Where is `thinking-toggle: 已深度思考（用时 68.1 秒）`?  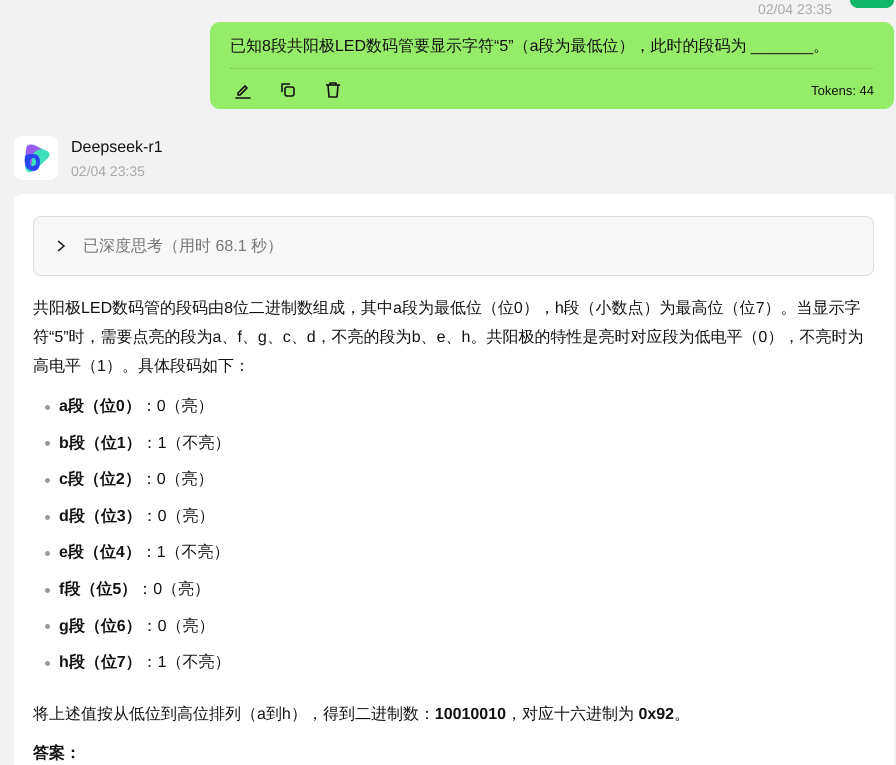 thinking-toggle: 已深度思考（用时 68.1 秒） is located at coordinates (453, 246).